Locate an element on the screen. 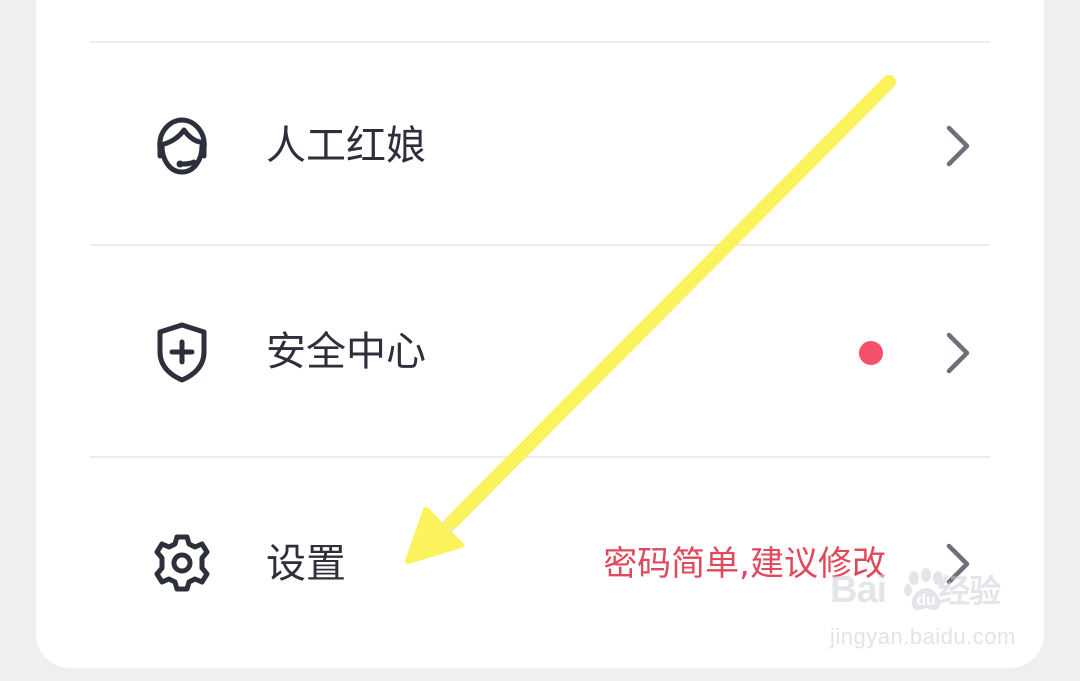 The image size is (1080, 681). divider-top is located at coordinates (540, 42).